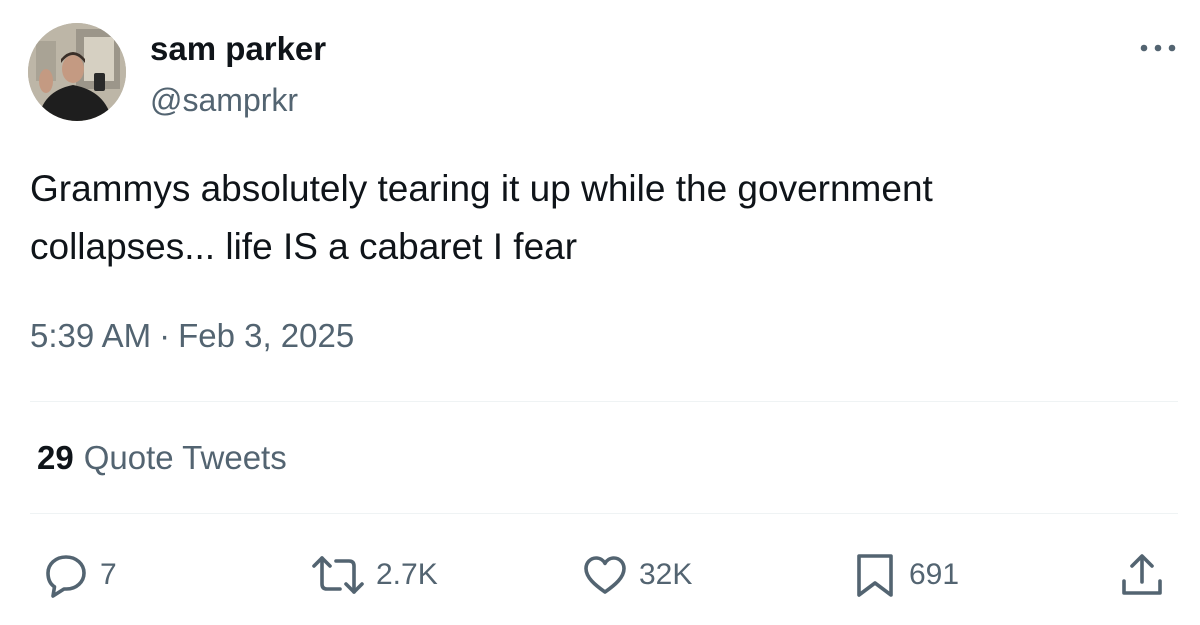 This screenshot has width=1200, height=625. Describe the element at coordinates (266, 335) in the screenshot. I see `tweet-date: Feb 3, 2025` at that location.